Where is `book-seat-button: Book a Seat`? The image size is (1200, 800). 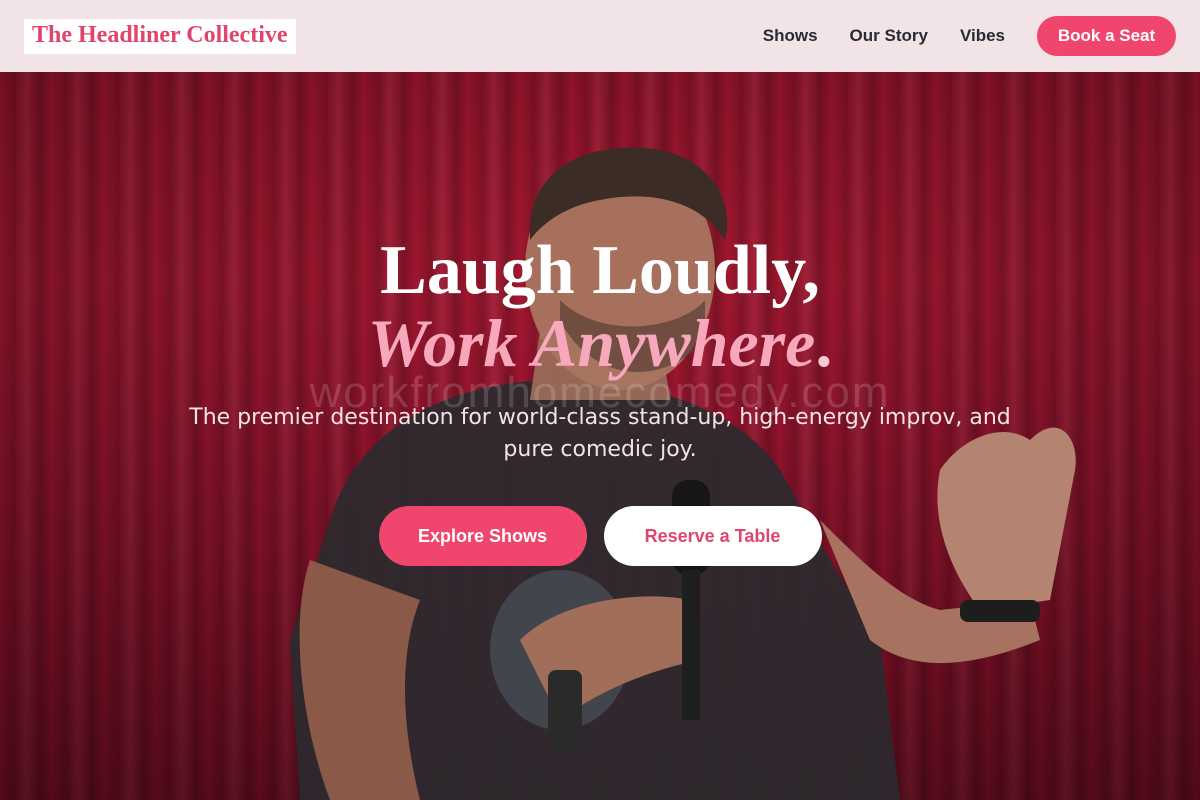 book-seat-button: Book a Seat is located at coordinates (1106, 36).